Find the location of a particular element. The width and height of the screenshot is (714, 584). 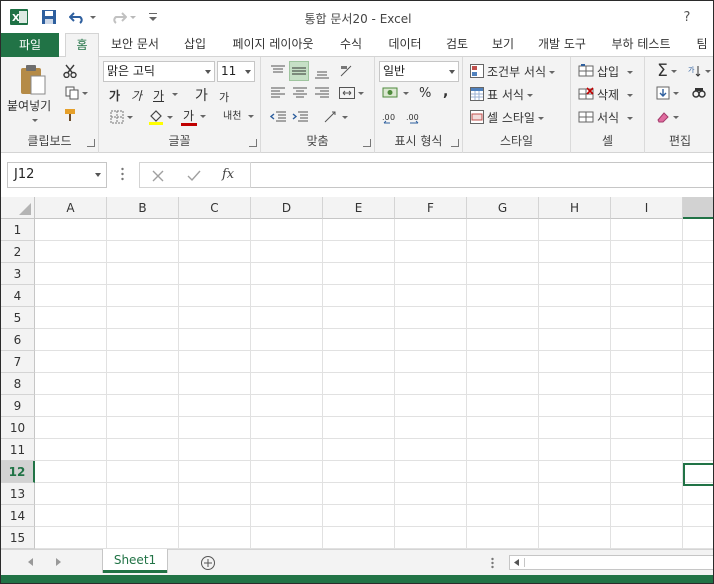

conditional-format-icon is located at coordinates (477, 71).